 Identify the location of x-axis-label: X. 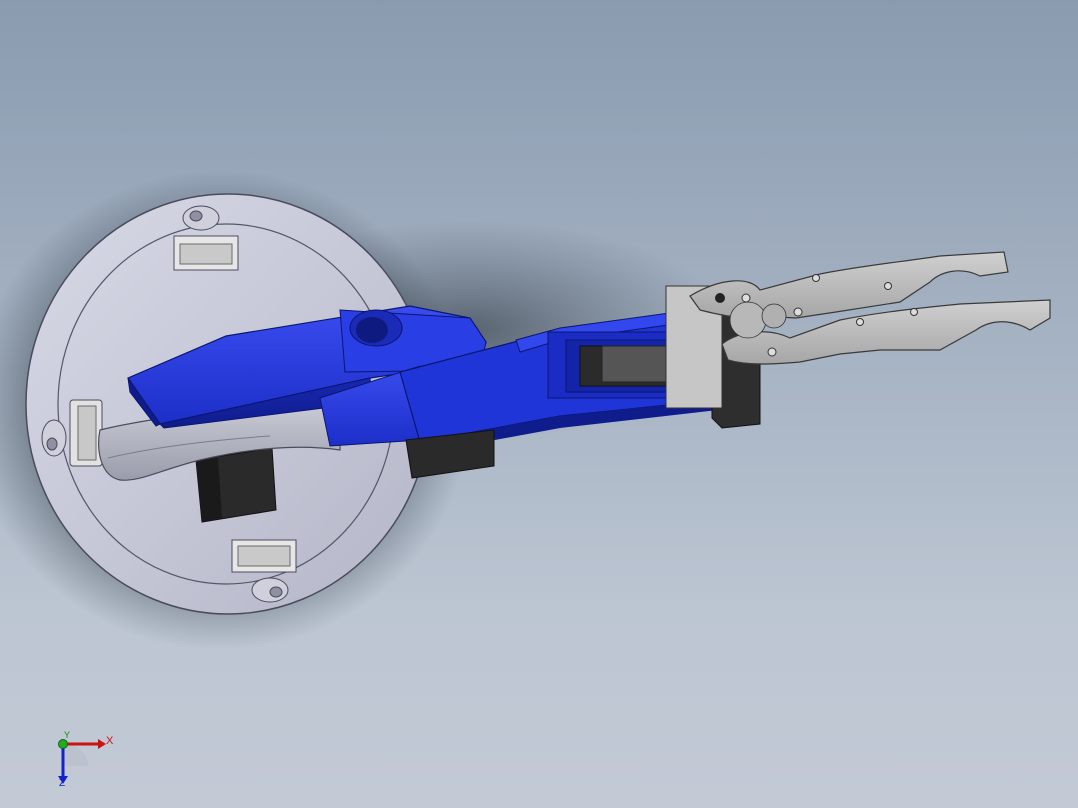
(110, 741).